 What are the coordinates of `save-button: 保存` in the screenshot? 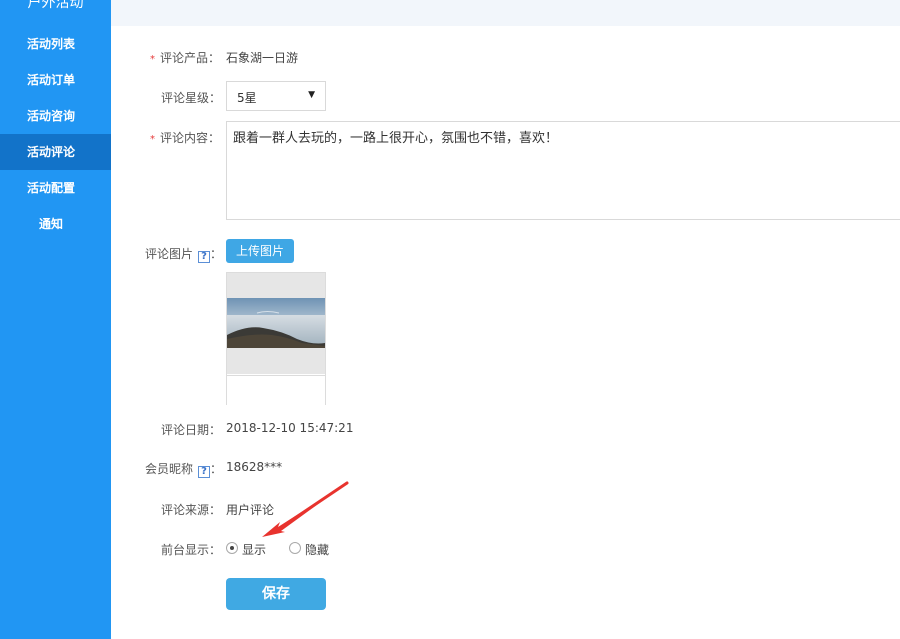 It's located at (276, 594).